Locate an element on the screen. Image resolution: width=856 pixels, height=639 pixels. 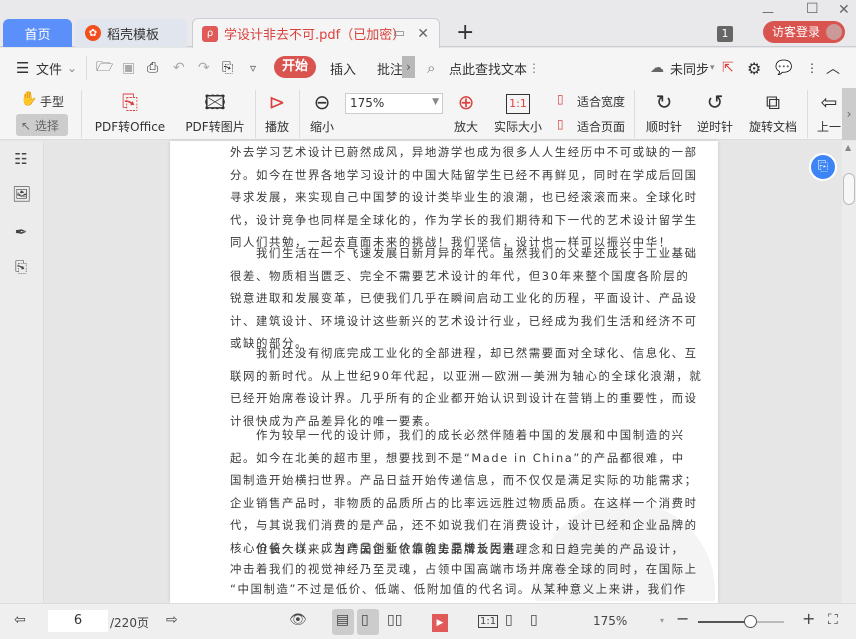
rotate-counterclockwise-button: ↺ 逆时针 is located at coordinates (715, 114).